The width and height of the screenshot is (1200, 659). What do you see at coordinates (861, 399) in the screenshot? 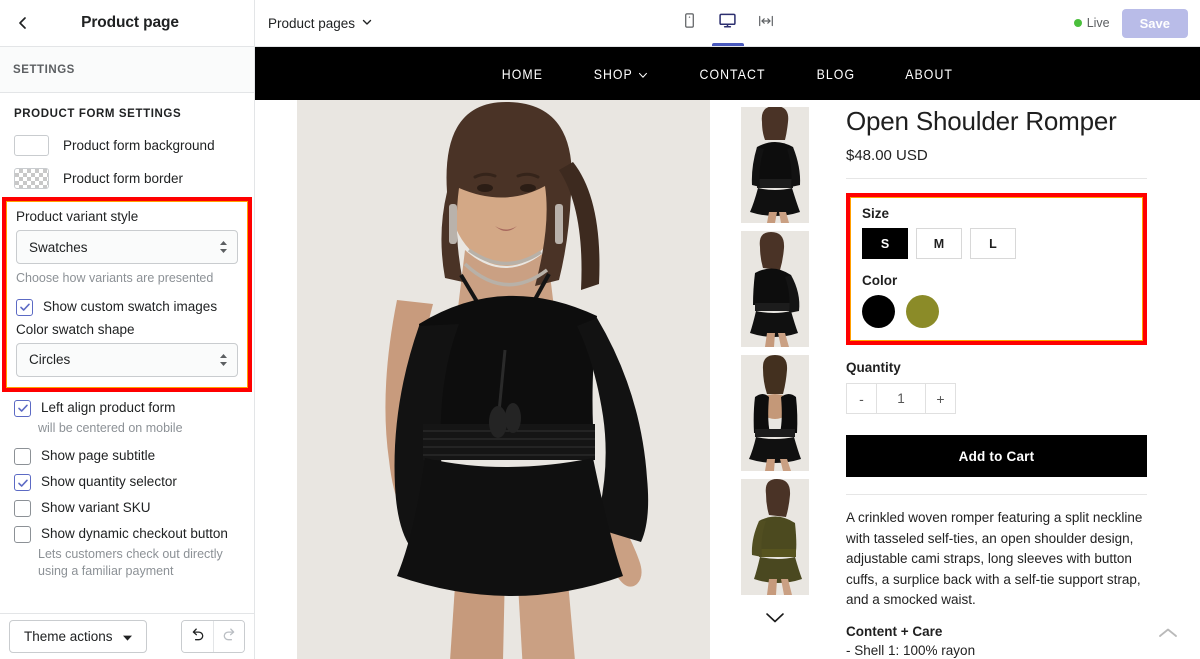
I see `quantity-decrement-button: -` at bounding box center [861, 399].